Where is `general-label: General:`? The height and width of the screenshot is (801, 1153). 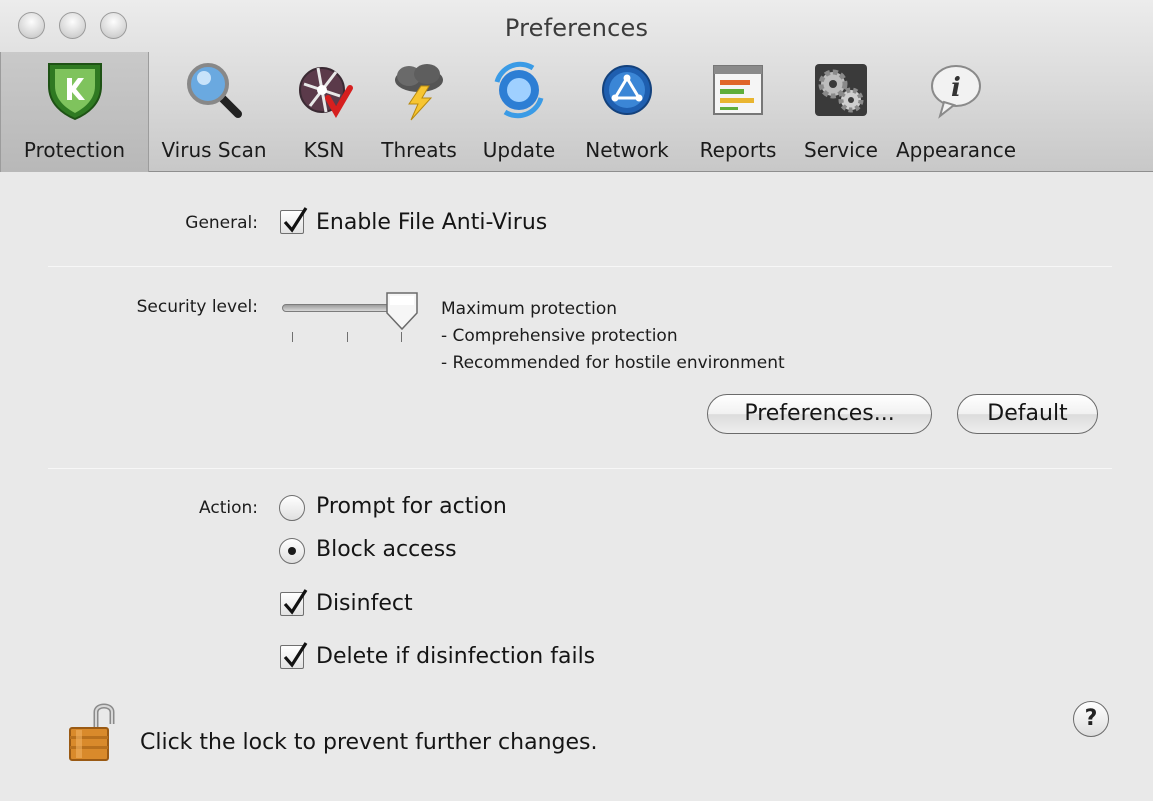 general-label: General: is located at coordinates (221, 223).